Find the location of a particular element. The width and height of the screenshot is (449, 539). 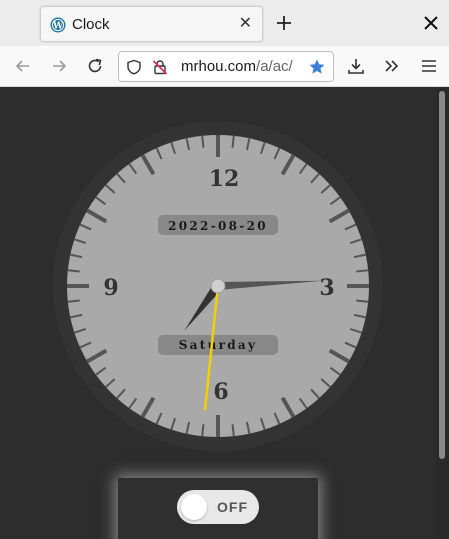

tab-title: Clock is located at coordinates (91, 24).